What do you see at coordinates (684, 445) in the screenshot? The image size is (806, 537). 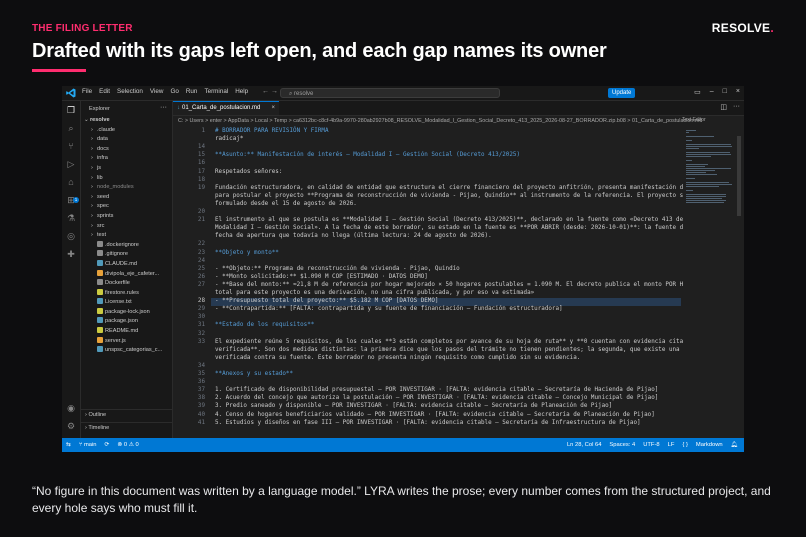 I see `language-braces-icon: { }` at bounding box center [684, 445].